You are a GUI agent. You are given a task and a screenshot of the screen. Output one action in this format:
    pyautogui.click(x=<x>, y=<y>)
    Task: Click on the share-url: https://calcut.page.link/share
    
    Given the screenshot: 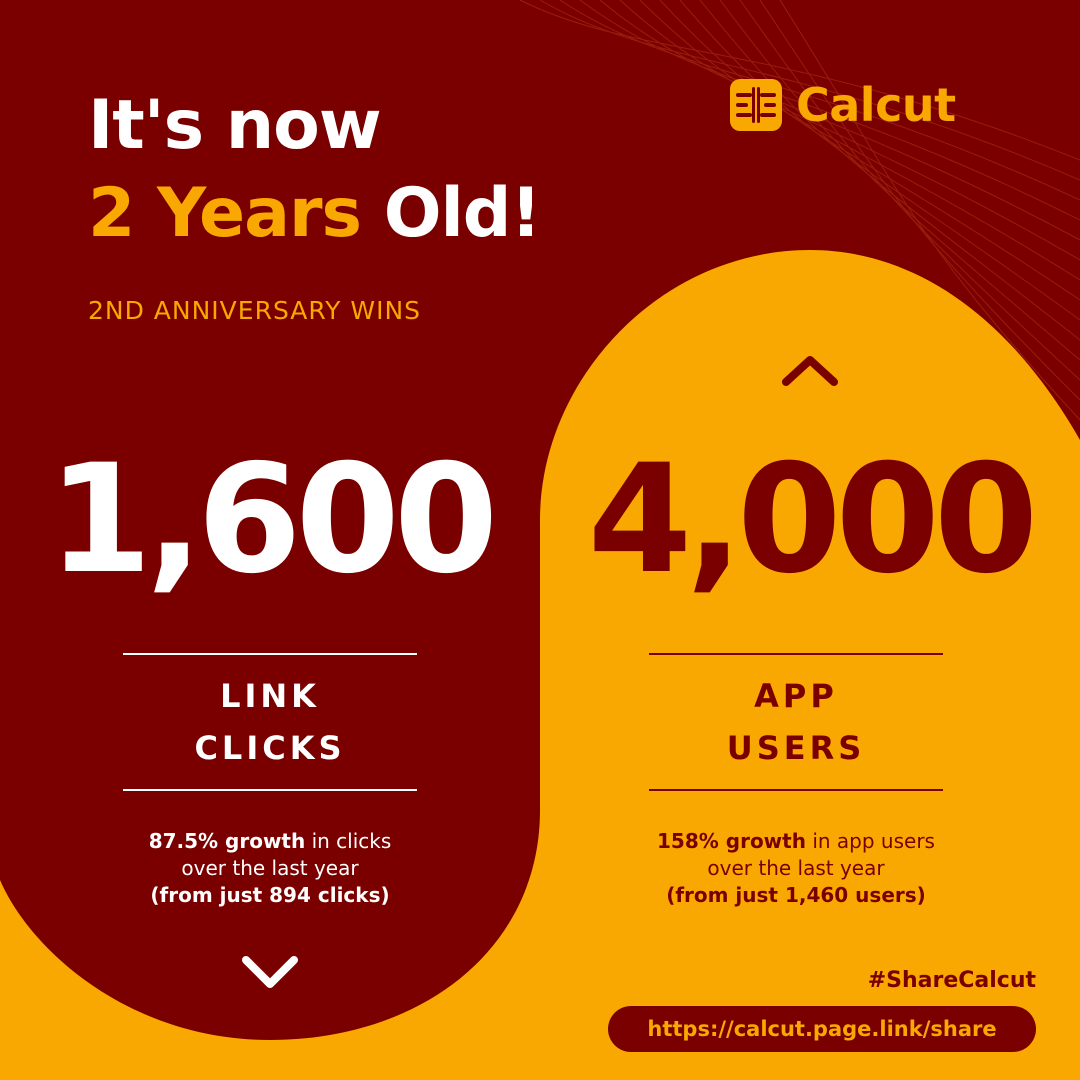 What is the action you would take?
    pyautogui.click(x=821, y=1029)
    